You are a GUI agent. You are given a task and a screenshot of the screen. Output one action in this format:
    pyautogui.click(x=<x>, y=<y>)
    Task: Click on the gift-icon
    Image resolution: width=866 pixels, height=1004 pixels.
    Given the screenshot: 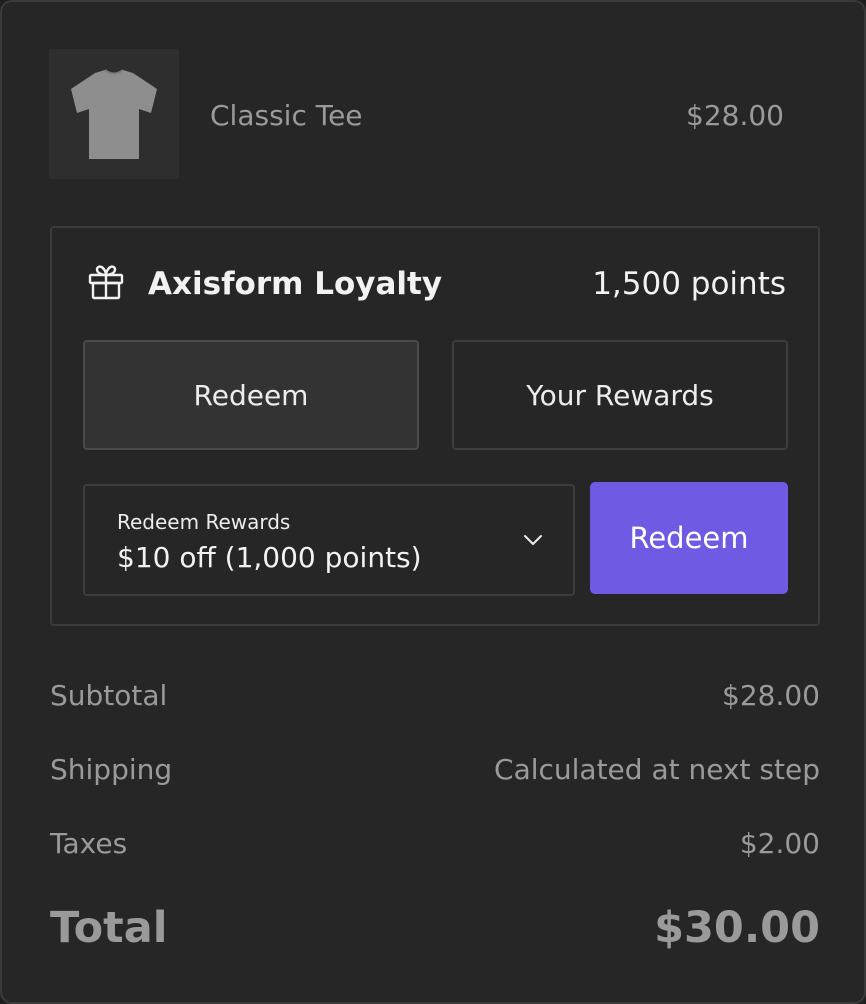 What is the action you would take?
    pyautogui.click(x=106, y=282)
    